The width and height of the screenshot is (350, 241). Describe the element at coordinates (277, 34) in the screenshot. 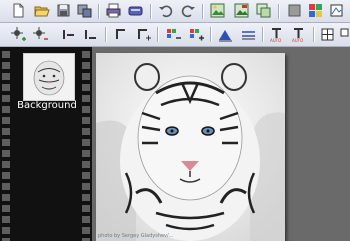

I see `text-auto-icon: AUTO` at that location.